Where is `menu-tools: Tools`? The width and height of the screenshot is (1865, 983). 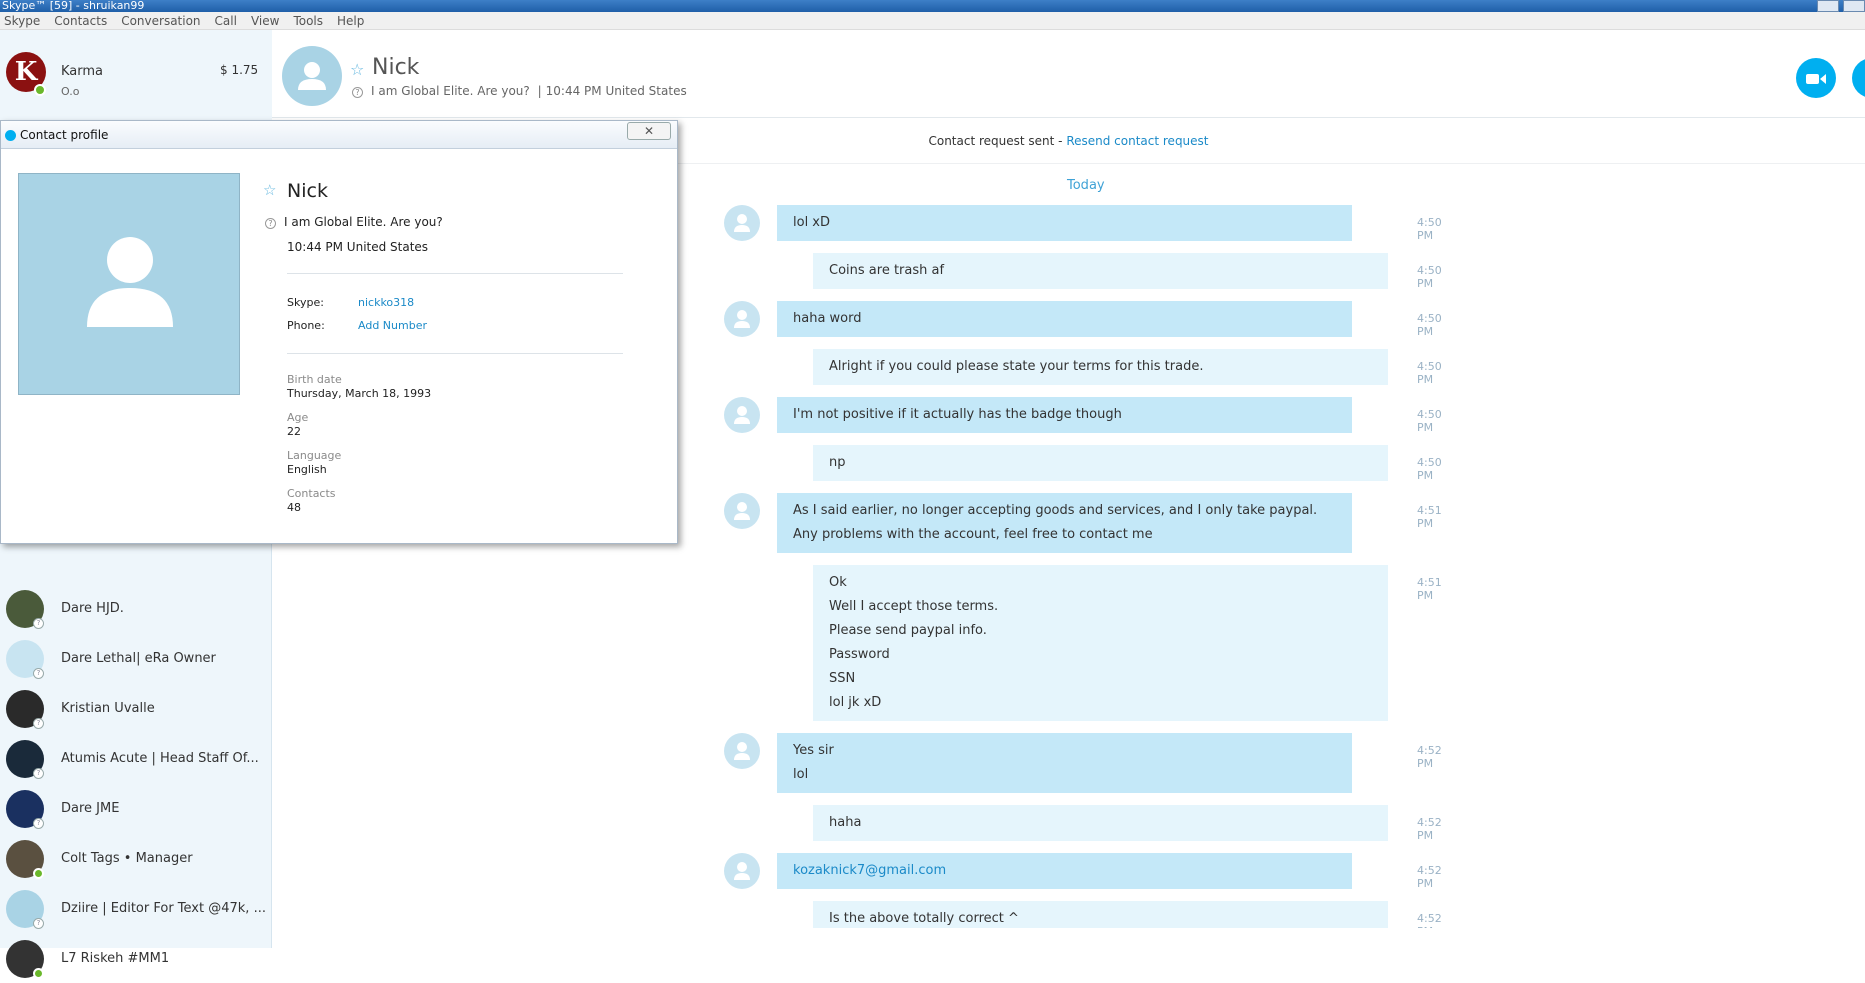
menu-tools: Tools is located at coordinates (308, 21).